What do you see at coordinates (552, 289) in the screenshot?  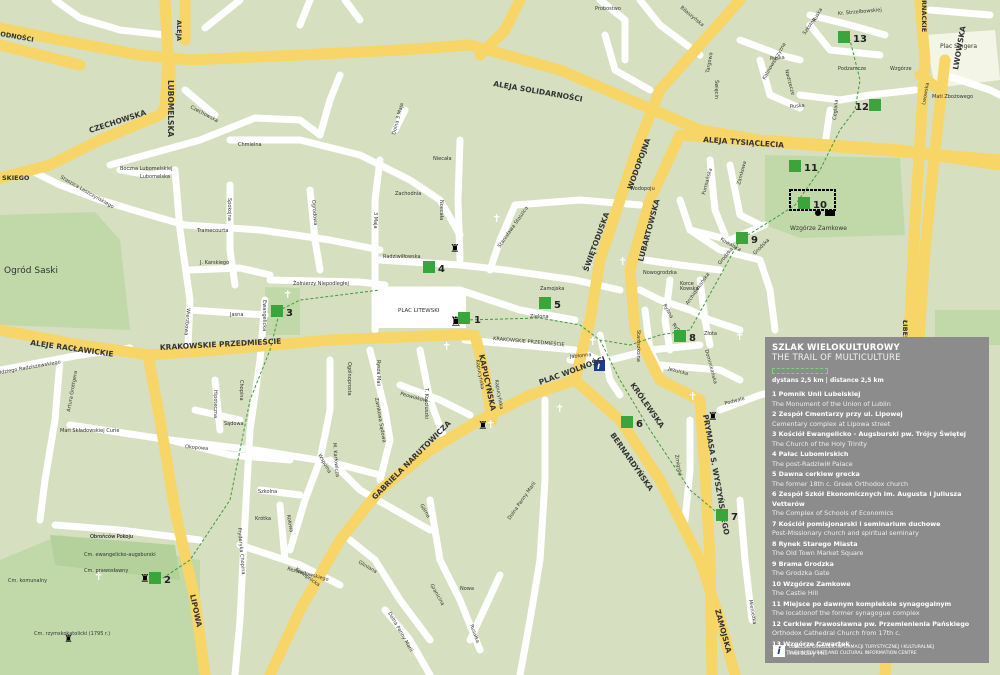 I see `street-label: Zamojska` at bounding box center [552, 289].